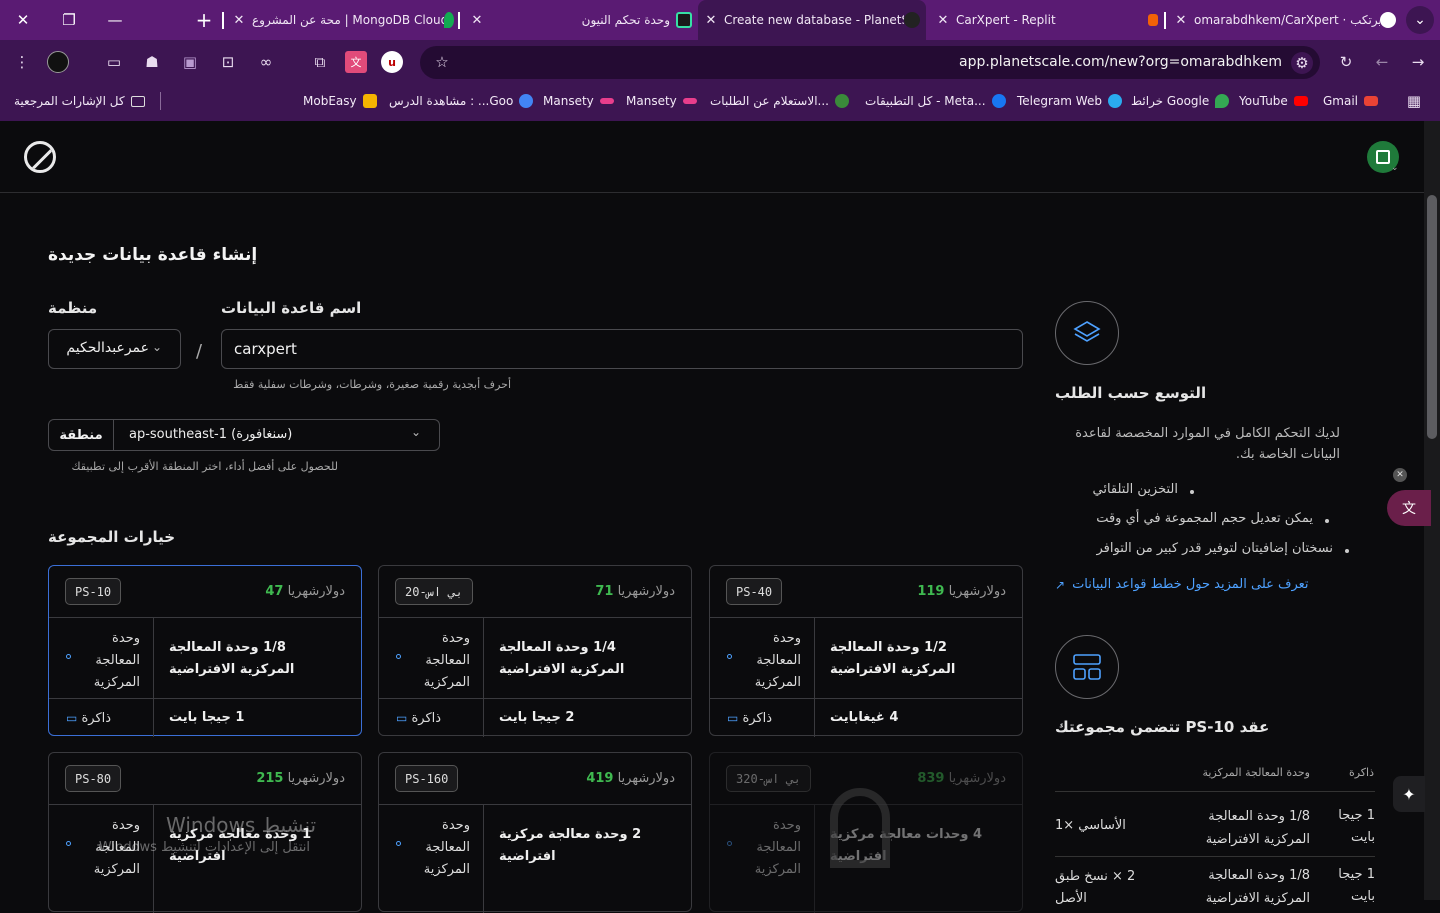 The image size is (1440, 913). I want to click on site-settings-icon: ⚙, so click(1302, 63).